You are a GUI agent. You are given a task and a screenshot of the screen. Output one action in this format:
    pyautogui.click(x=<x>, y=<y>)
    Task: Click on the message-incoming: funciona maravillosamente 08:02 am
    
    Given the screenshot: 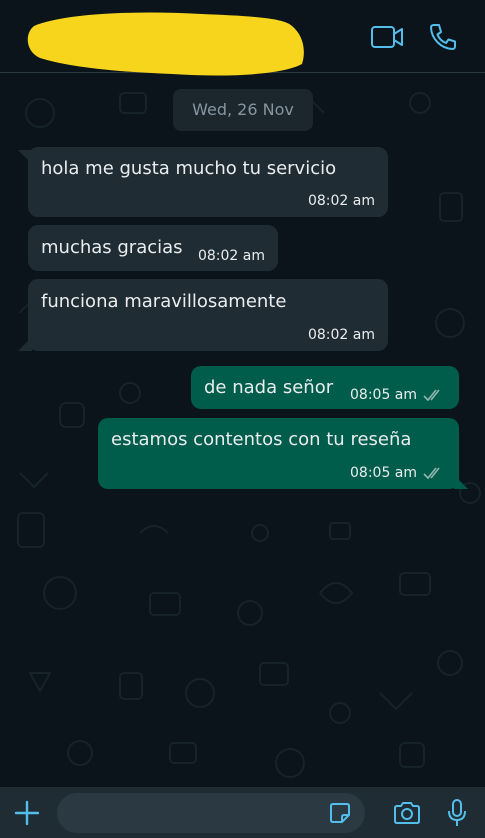 What is the action you would take?
    pyautogui.click(x=208, y=315)
    